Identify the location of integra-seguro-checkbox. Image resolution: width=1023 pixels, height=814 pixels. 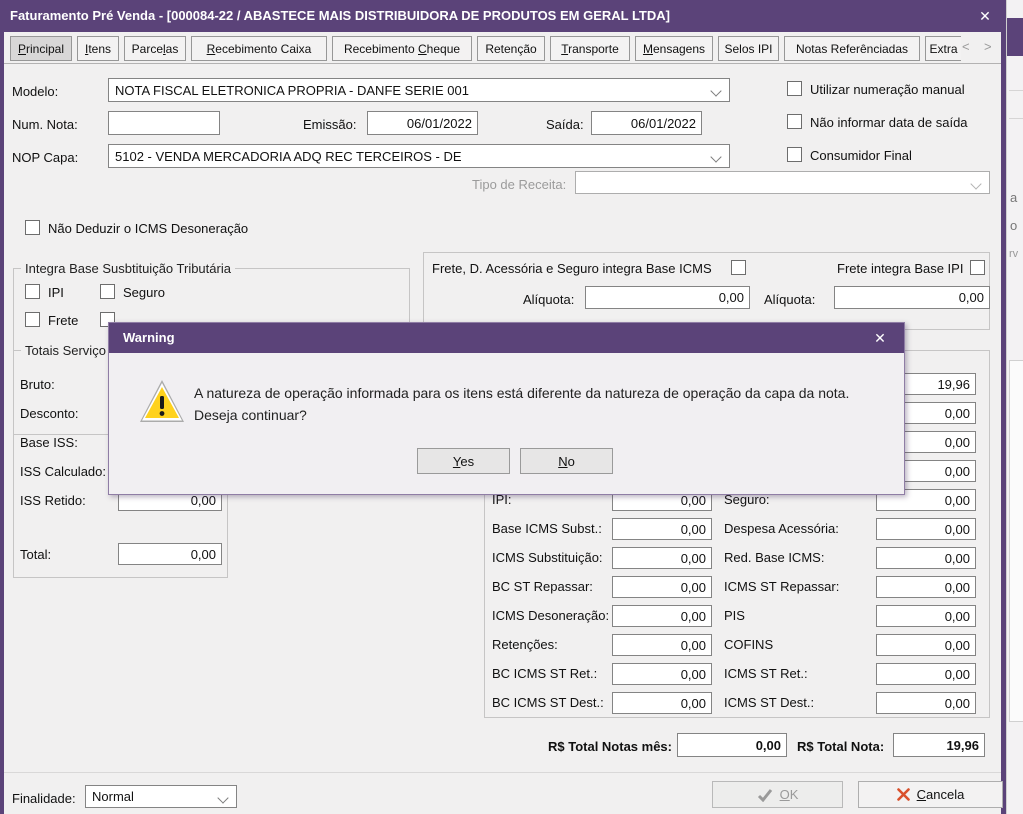
(107, 291).